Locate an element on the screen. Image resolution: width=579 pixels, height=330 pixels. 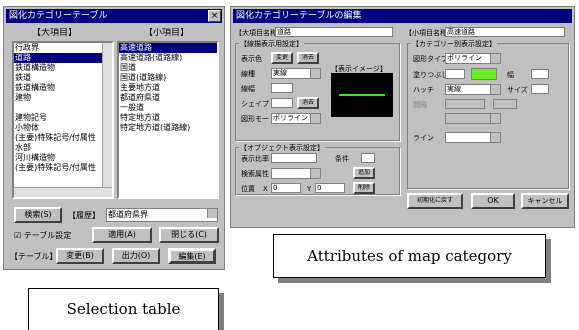
color-clear-button: 消去 is located at coordinates (308, 58).